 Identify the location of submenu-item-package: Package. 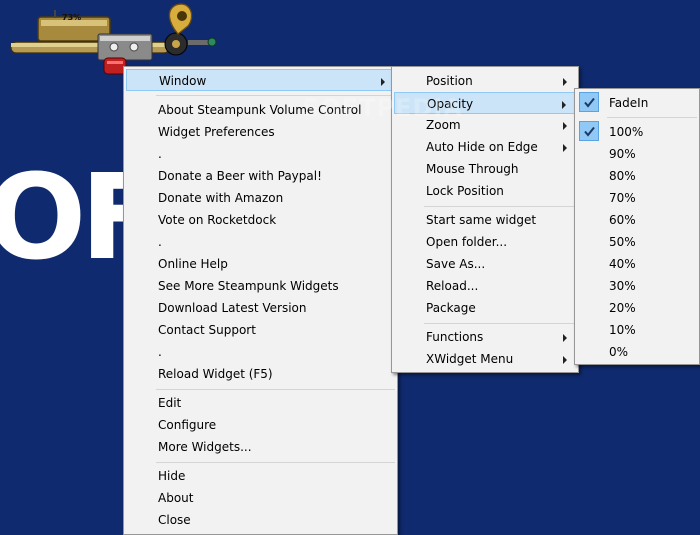
(485, 308).